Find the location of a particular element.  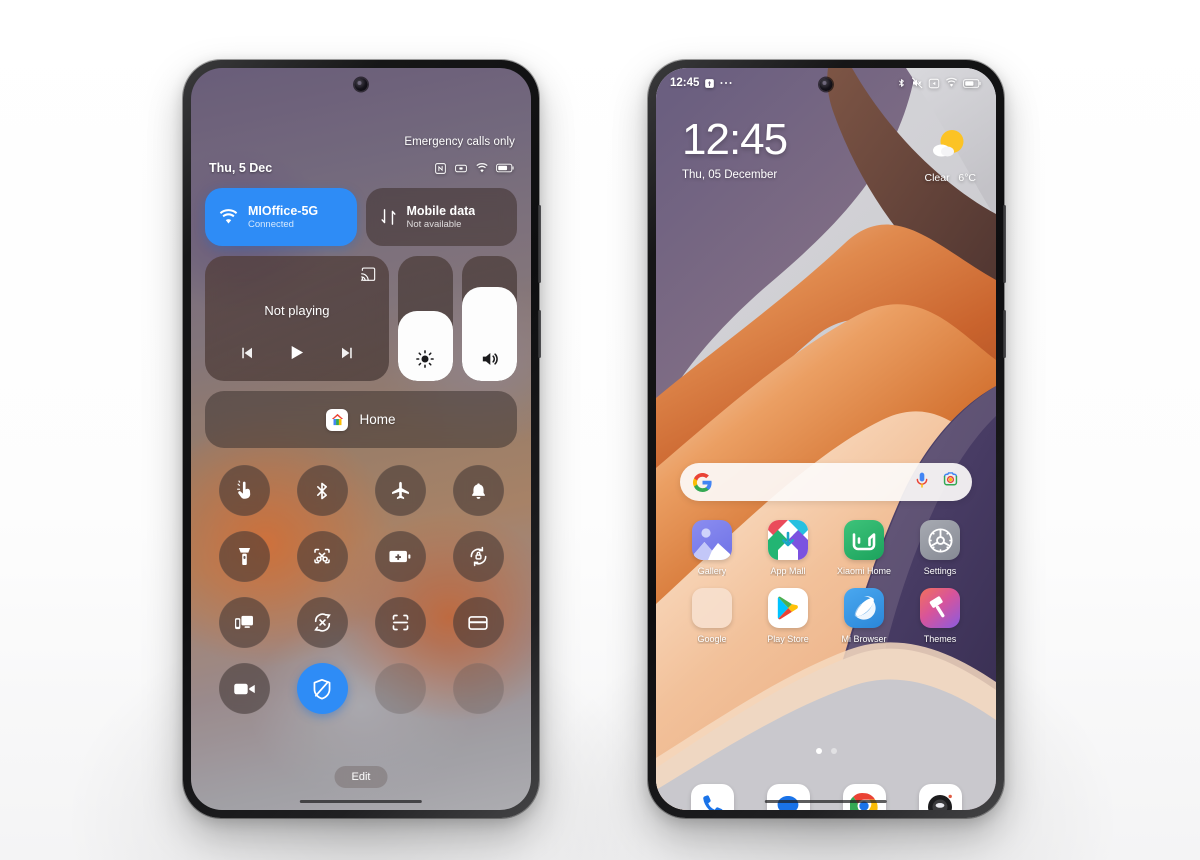

camera-icon is located at coordinates (940, 797).